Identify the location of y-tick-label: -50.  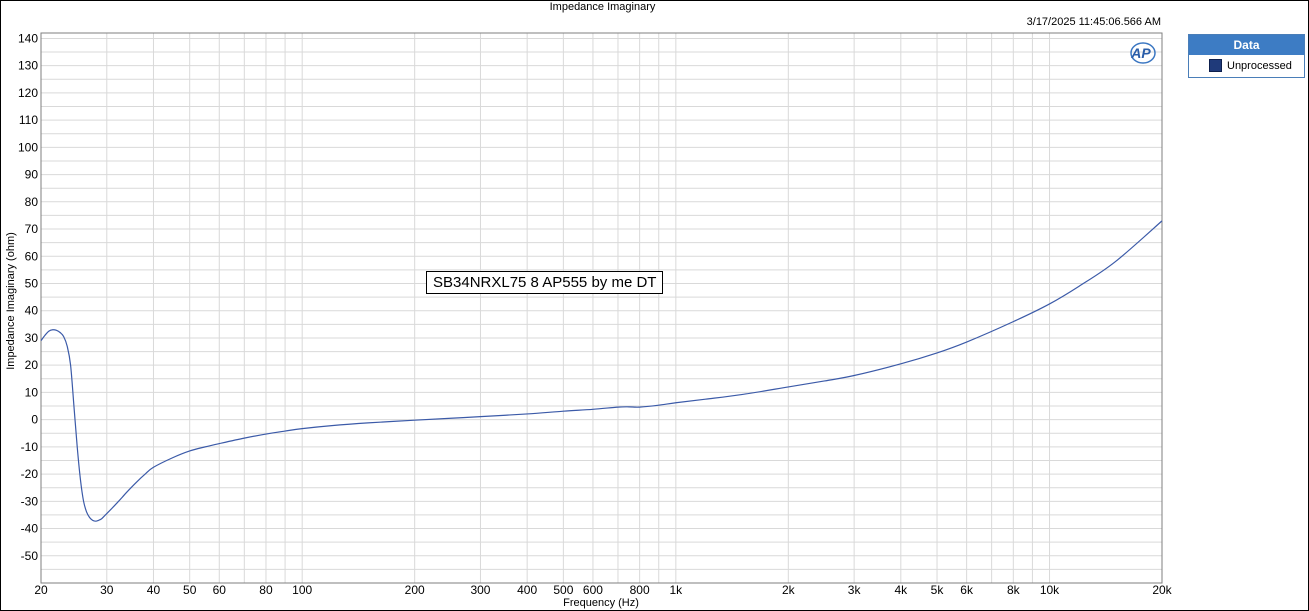
(30, 556).